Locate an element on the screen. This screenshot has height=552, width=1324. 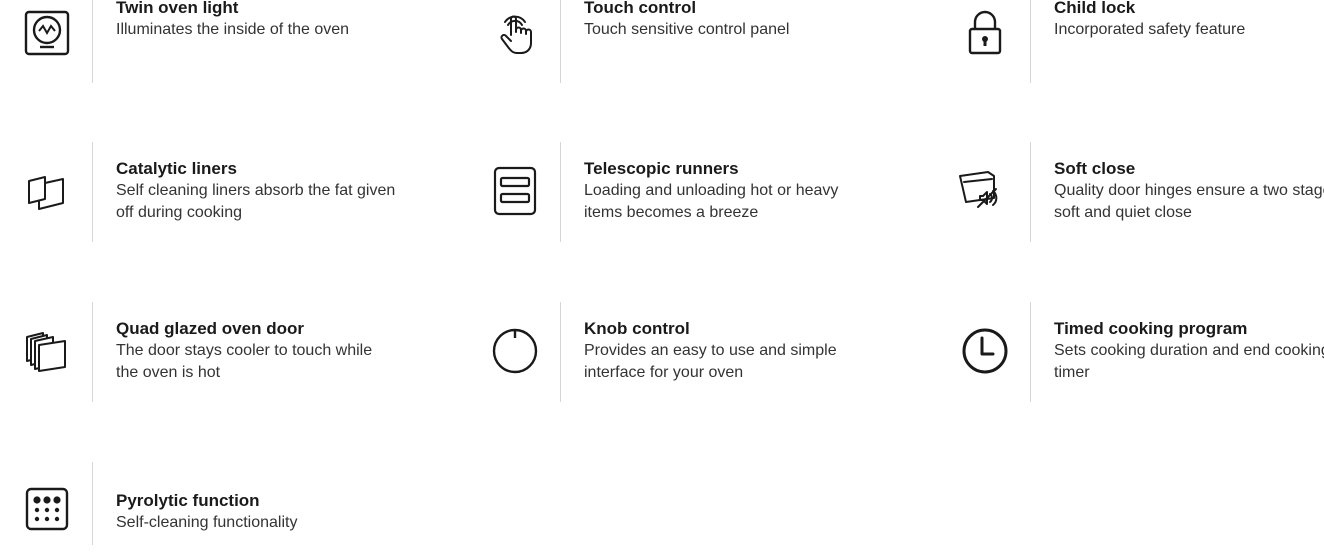
feature-description: Touch sensitive control panel is located at coordinates (687, 29).